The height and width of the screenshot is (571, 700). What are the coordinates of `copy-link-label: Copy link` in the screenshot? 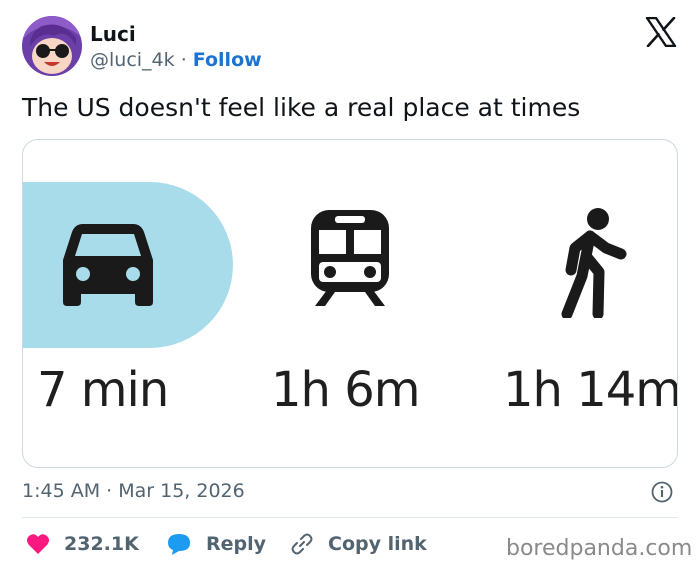 It's located at (377, 544).